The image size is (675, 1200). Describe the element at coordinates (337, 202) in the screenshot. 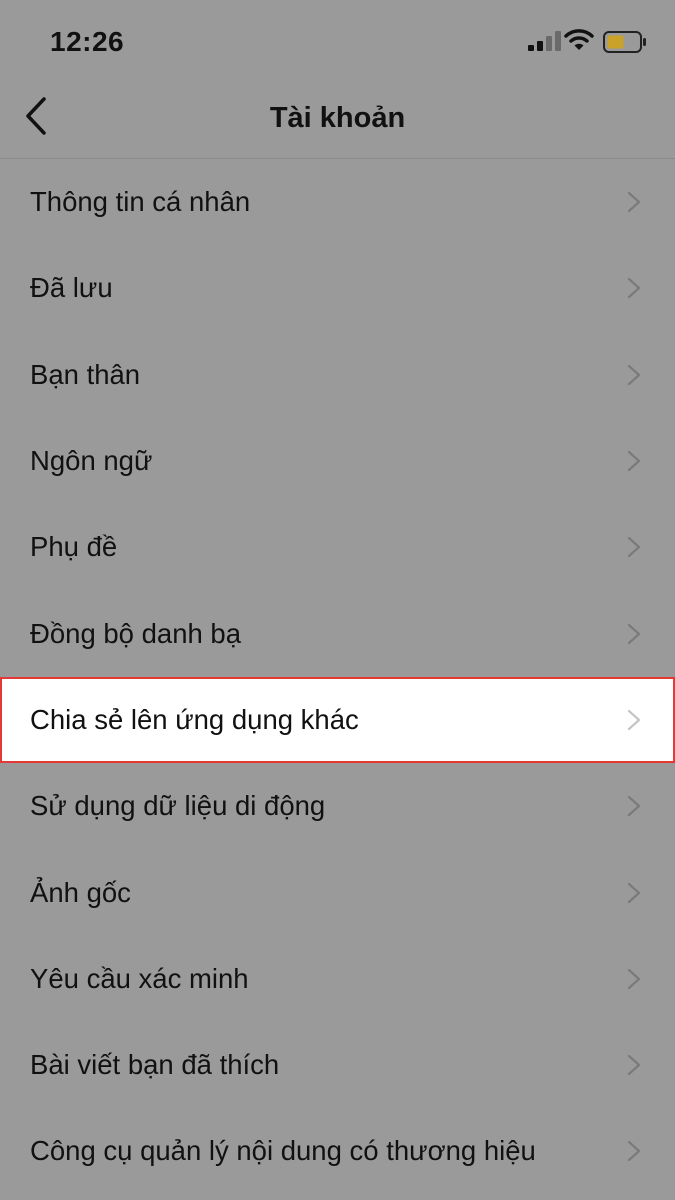

I see `menu-item-personal-info: Thông tin cá nhân` at that location.